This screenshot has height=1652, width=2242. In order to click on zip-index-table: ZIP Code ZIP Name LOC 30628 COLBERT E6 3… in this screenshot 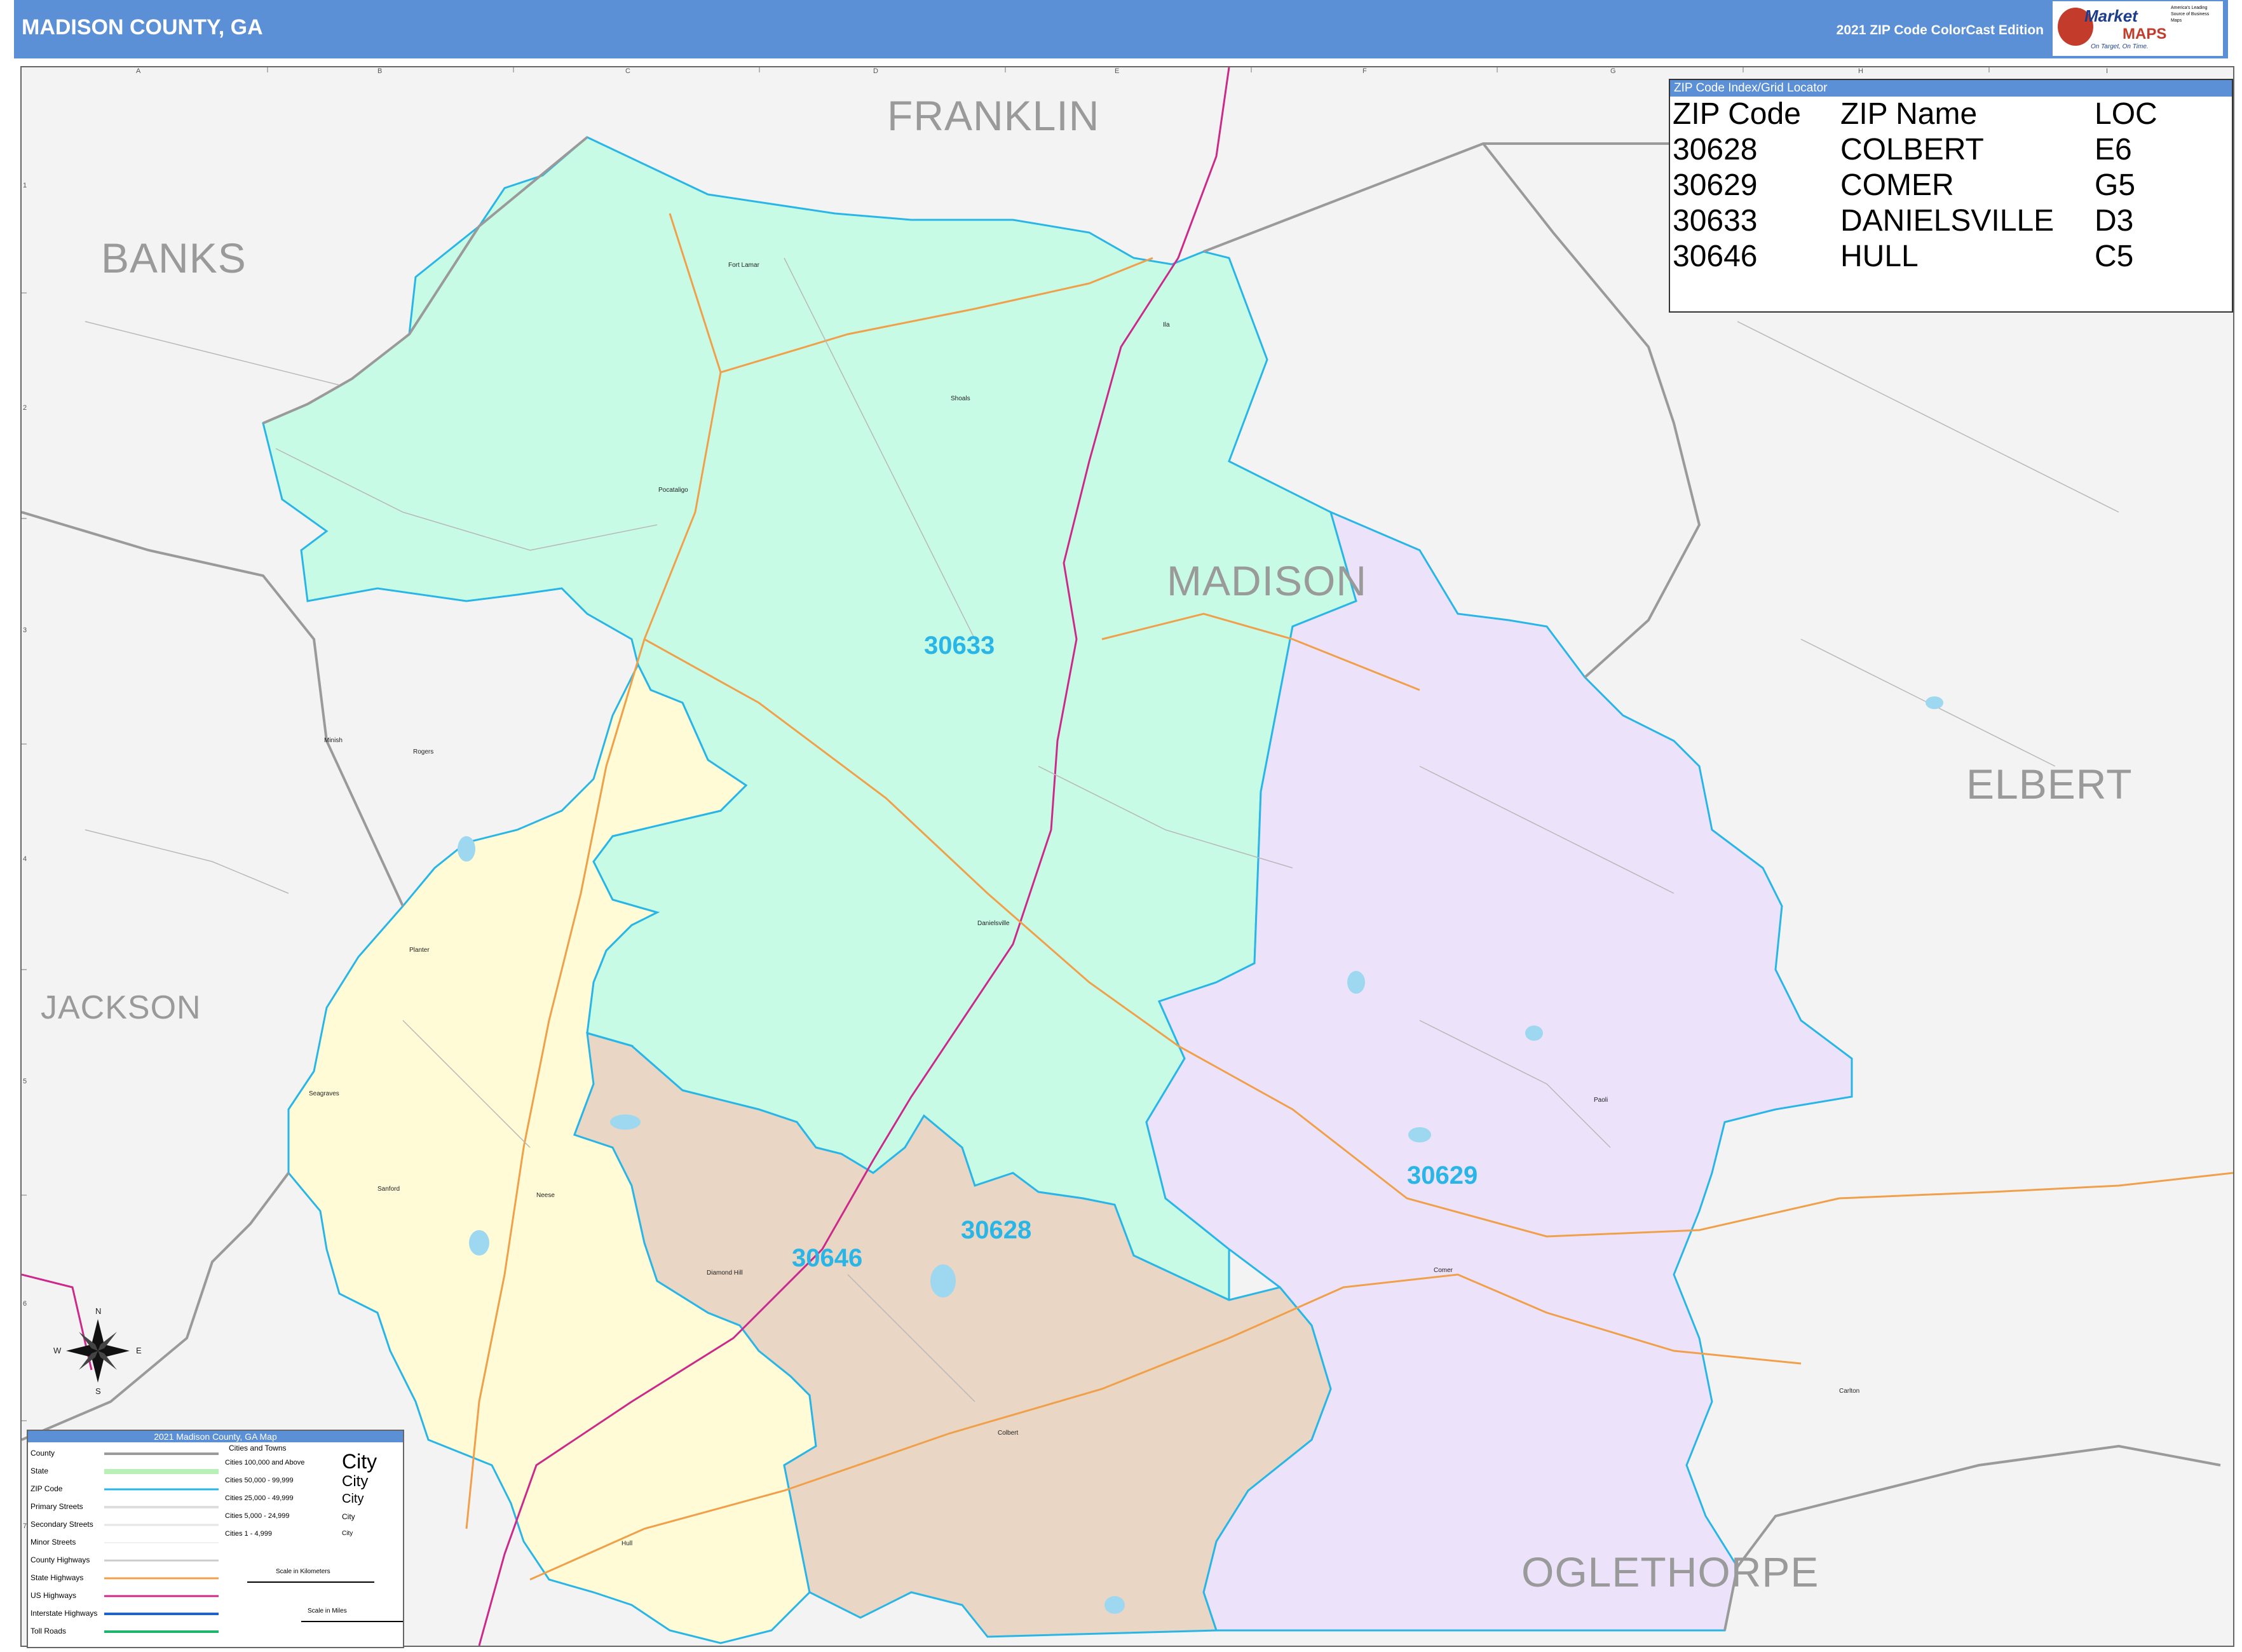, I will do `click(1941, 185)`.